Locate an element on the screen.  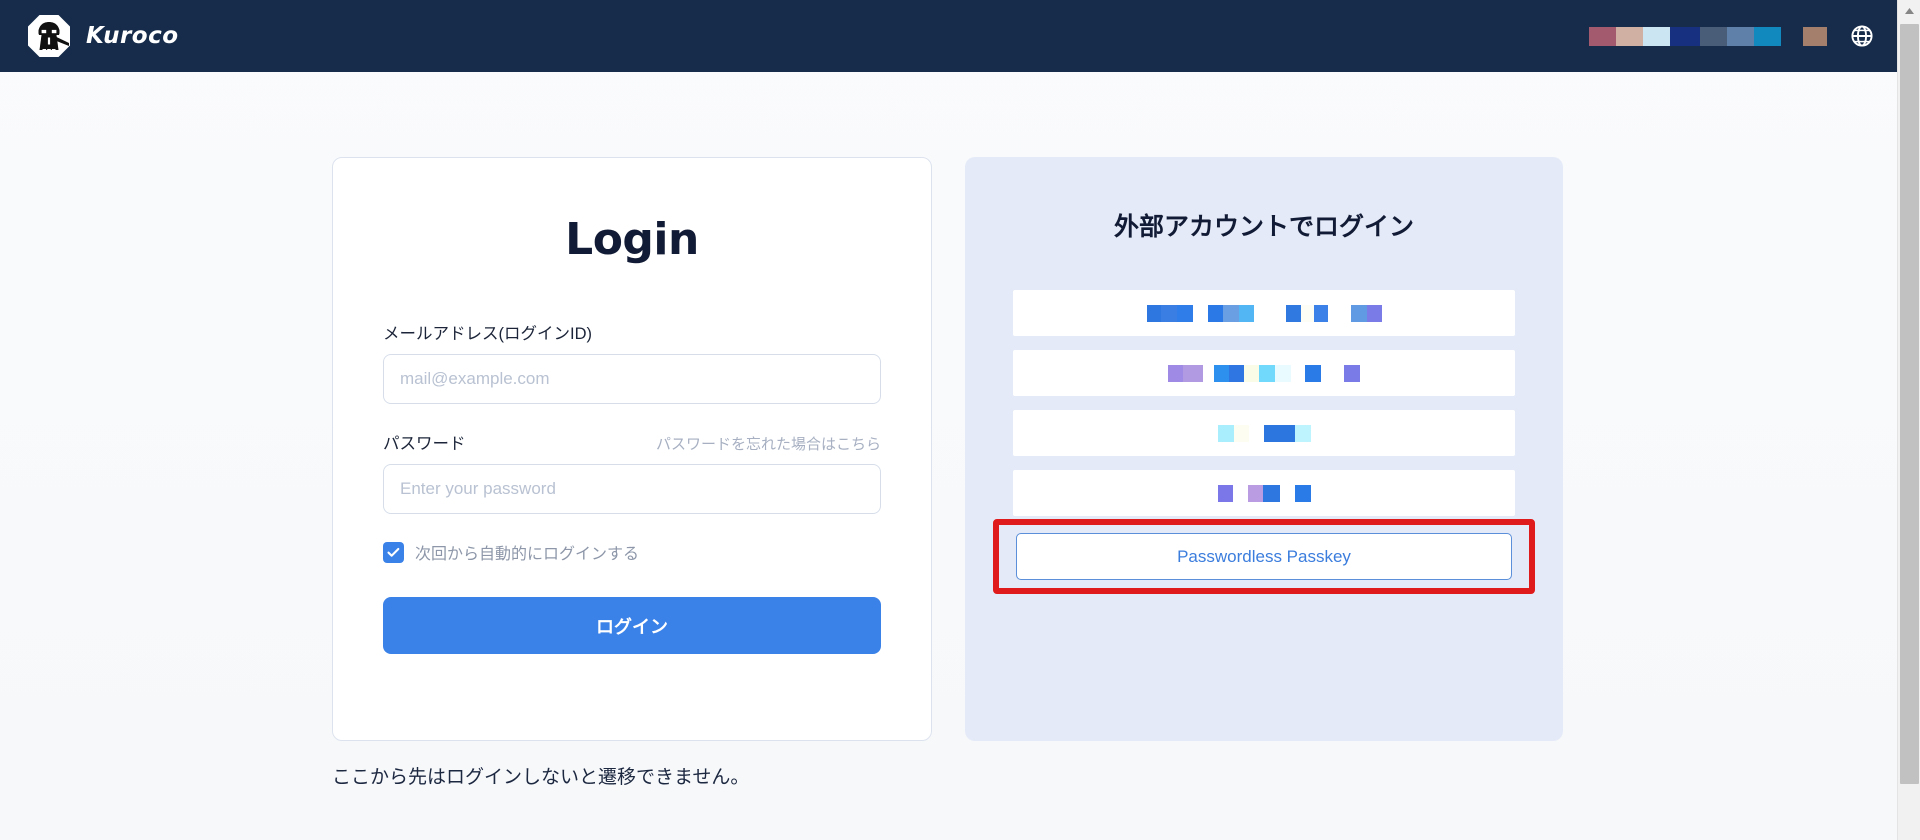
login-submit-button: ログイン is located at coordinates (632, 625).